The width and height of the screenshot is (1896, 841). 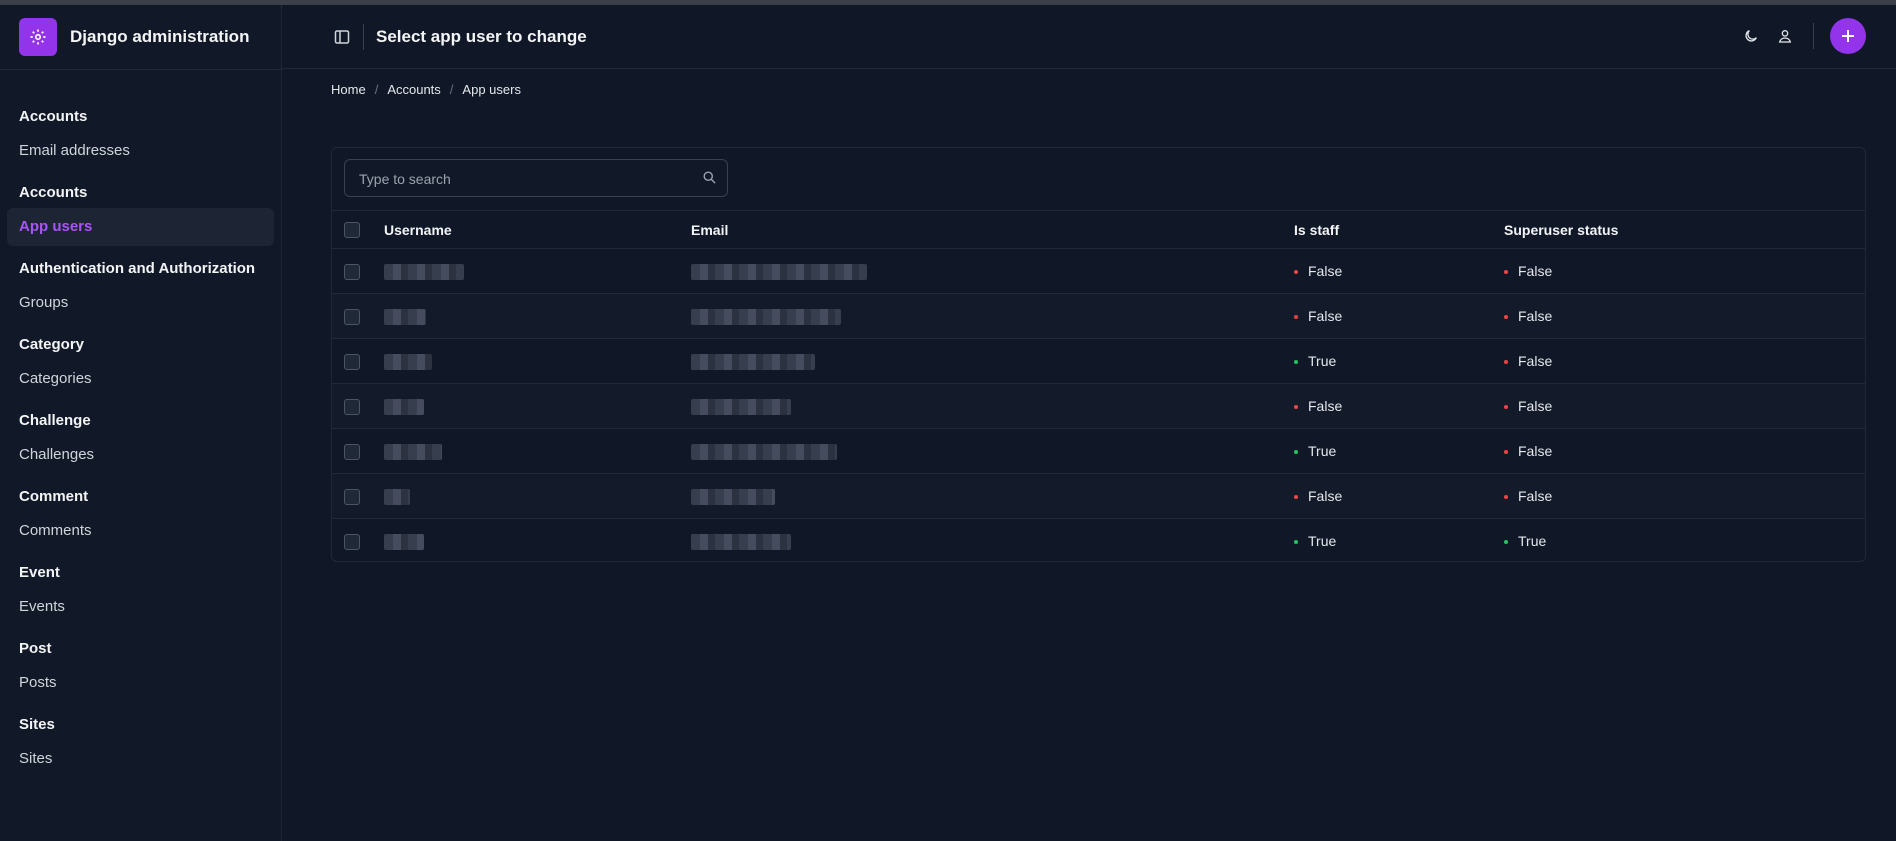 I want to click on search-icon, so click(x=709, y=180).